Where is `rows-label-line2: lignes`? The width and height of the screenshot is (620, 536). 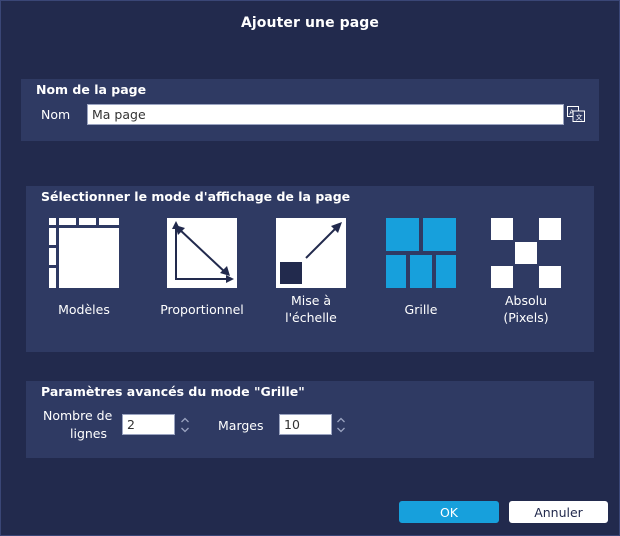
rows-label-line2: lignes is located at coordinates (89, 433).